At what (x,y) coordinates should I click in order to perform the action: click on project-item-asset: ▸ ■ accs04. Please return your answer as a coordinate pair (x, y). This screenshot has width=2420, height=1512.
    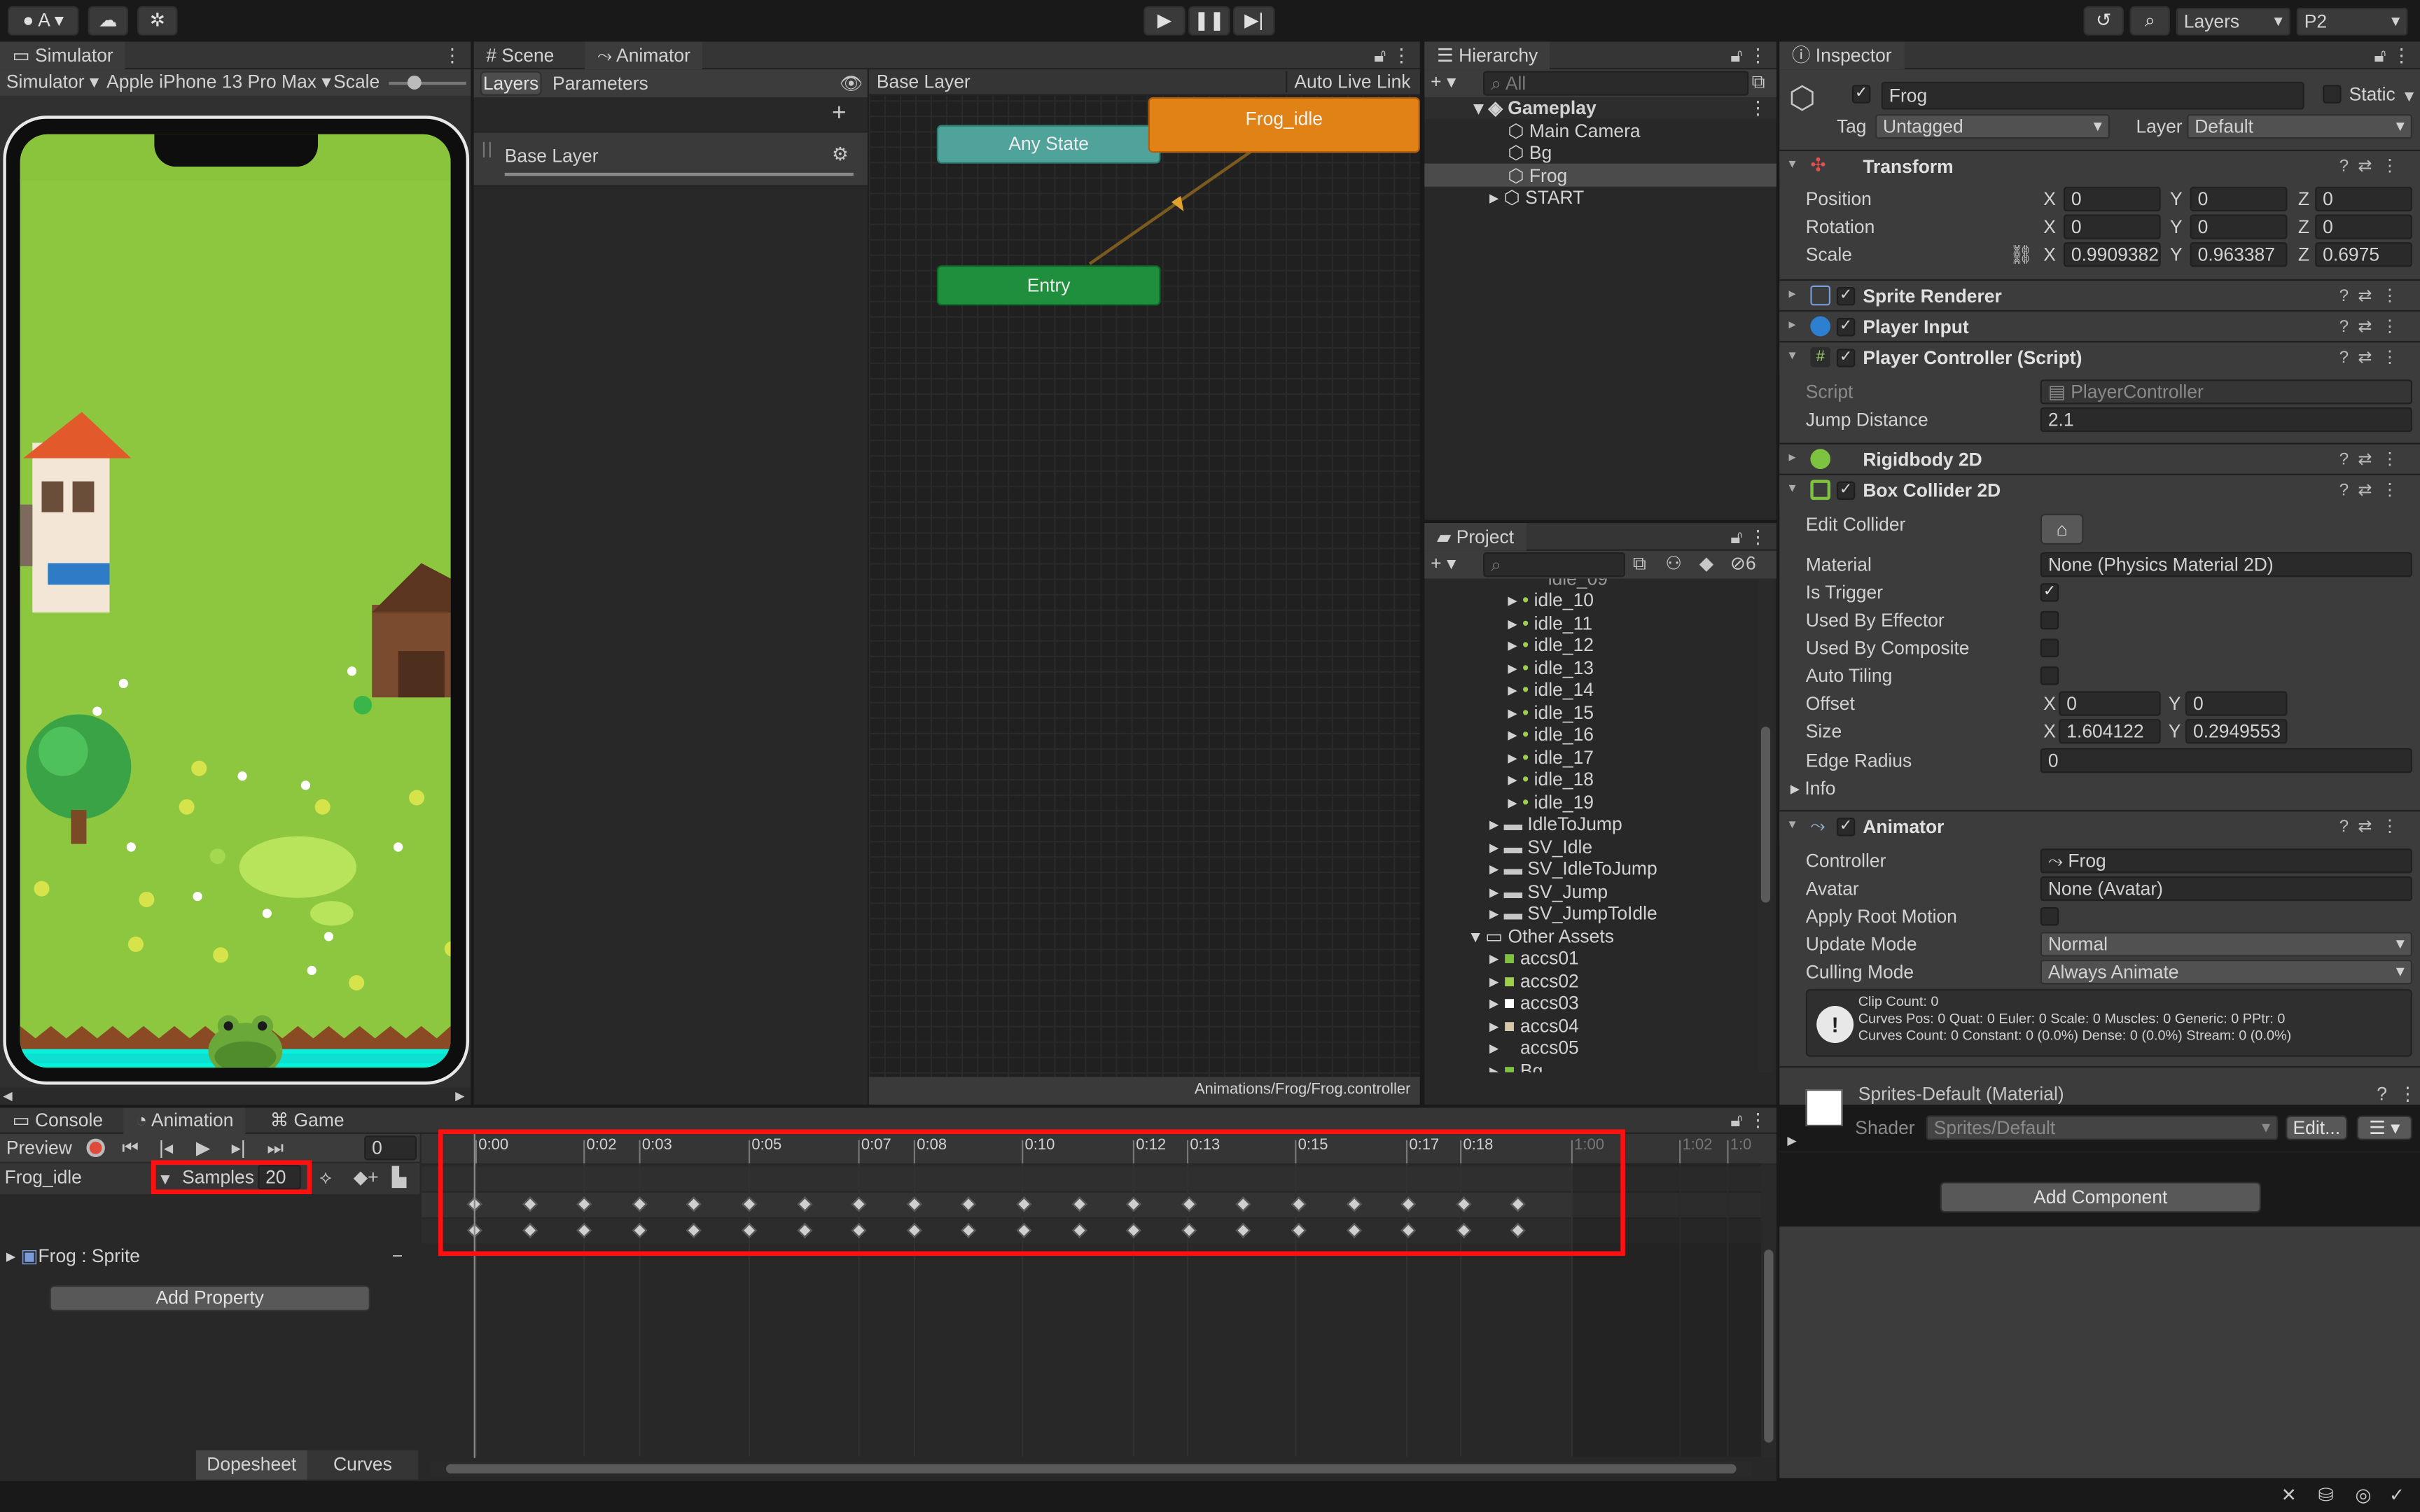
    Looking at the image, I should click on (1534, 1025).